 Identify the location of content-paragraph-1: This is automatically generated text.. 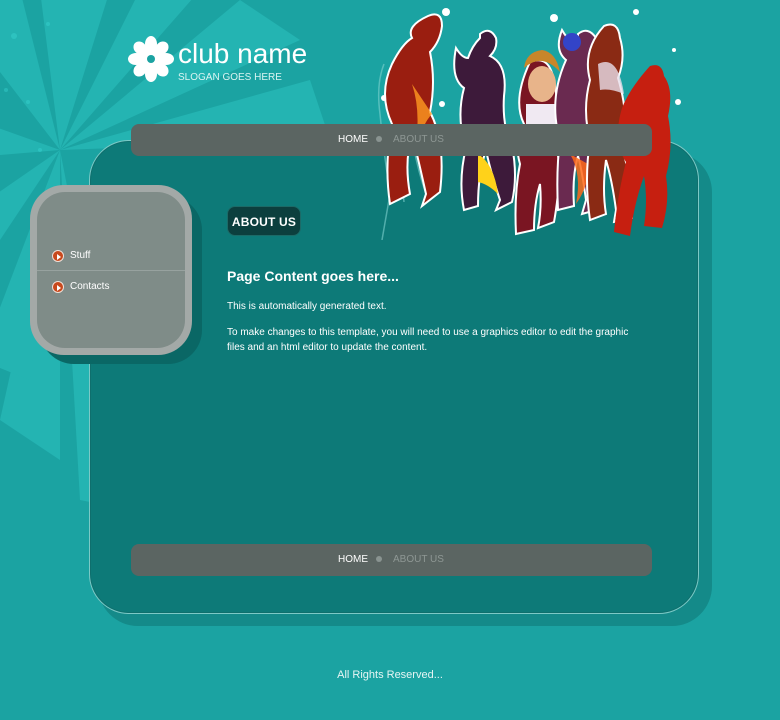
(307, 306).